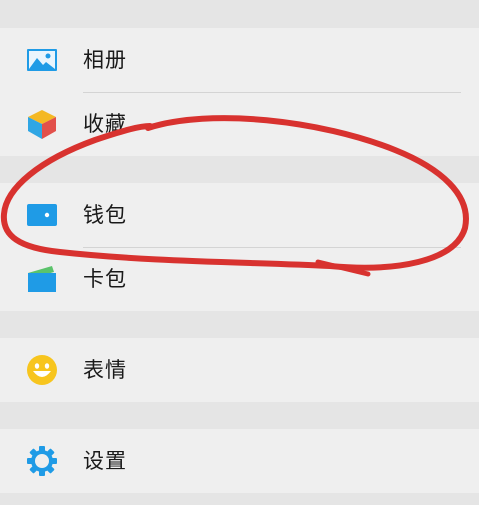 The height and width of the screenshot is (505, 479). I want to click on menu-item-favorites: 收藏, so click(239, 124).